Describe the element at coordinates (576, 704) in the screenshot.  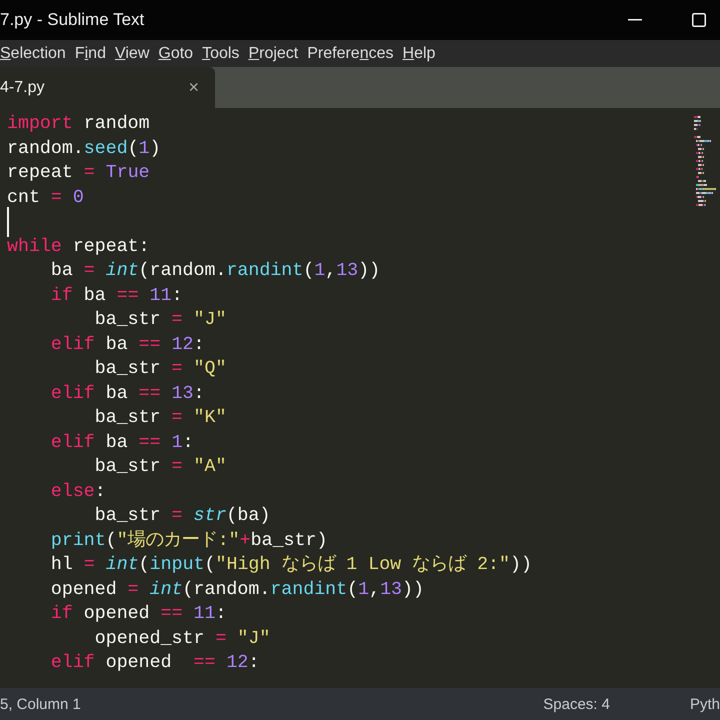
I see `indentation-setting: Spaces: 4` at that location.